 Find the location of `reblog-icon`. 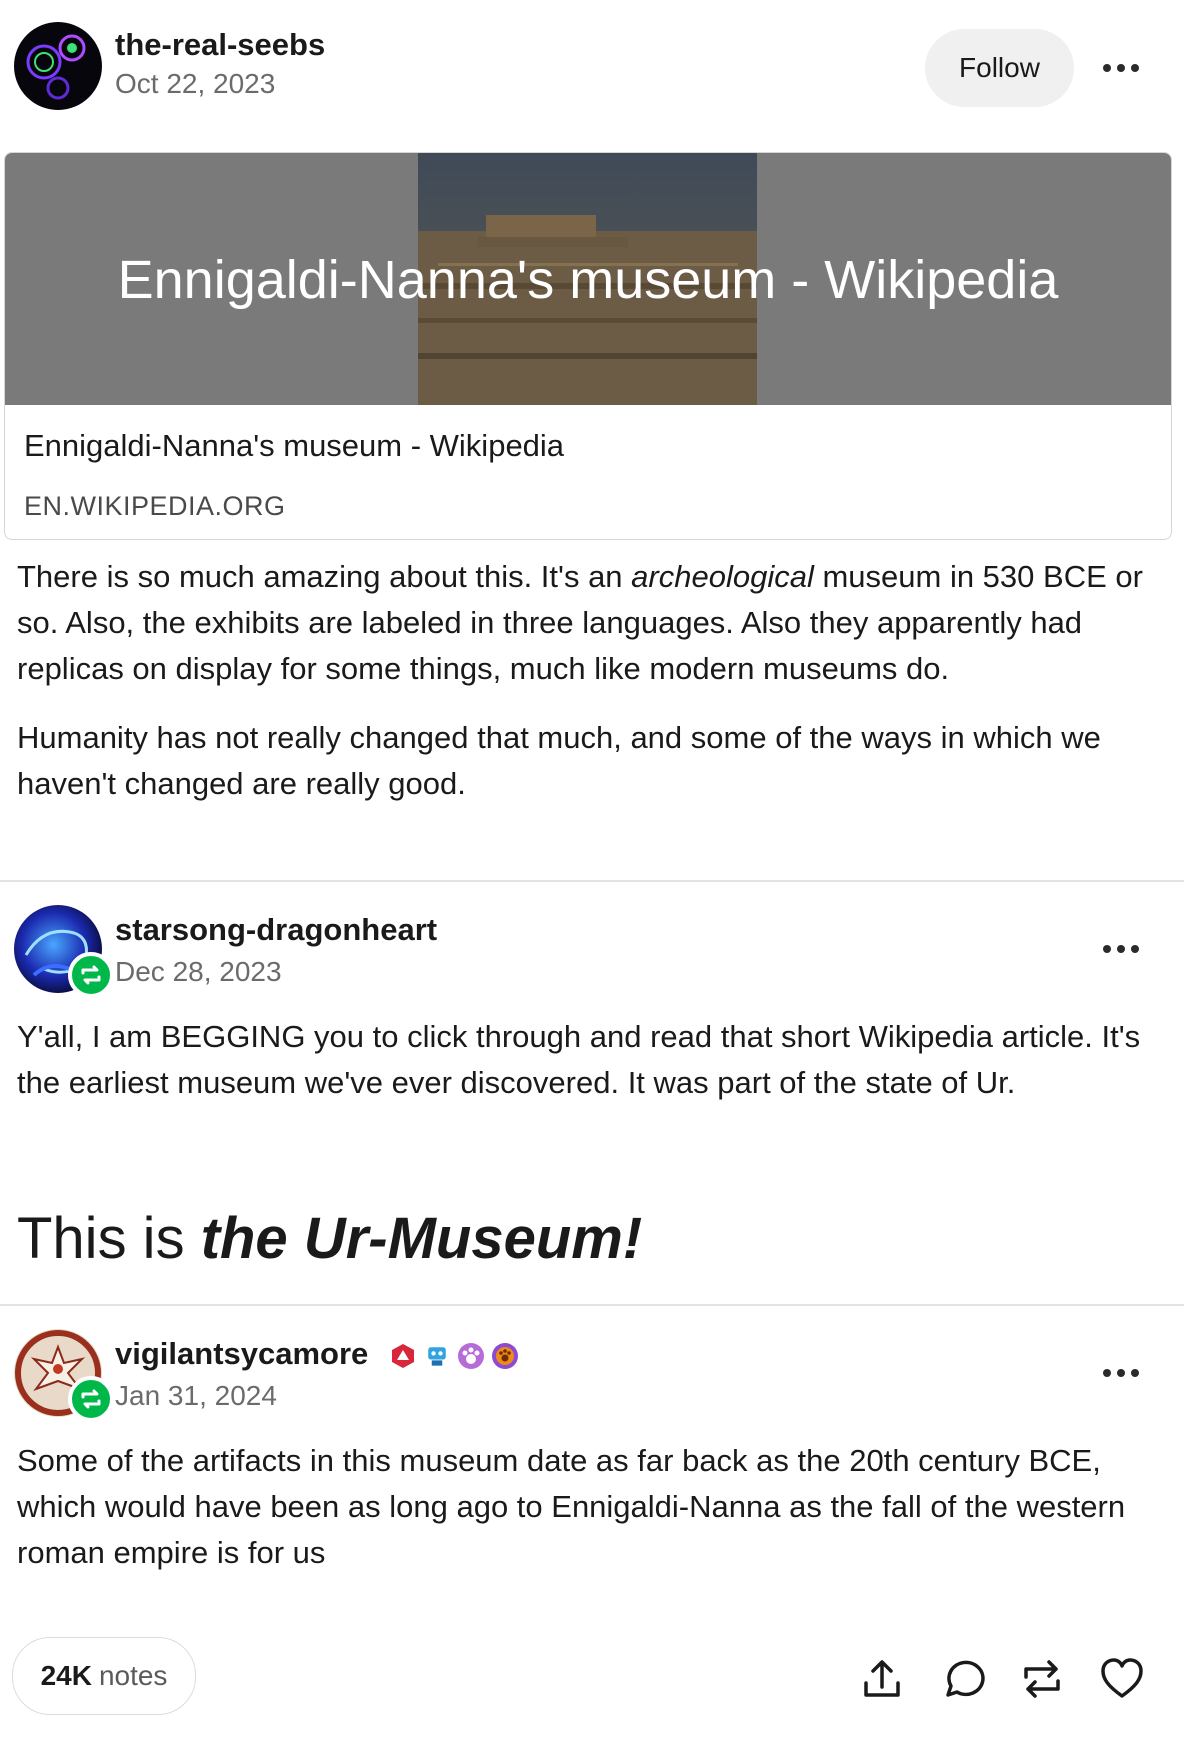

reblog-icon is located at coordinates (1042, 1679).